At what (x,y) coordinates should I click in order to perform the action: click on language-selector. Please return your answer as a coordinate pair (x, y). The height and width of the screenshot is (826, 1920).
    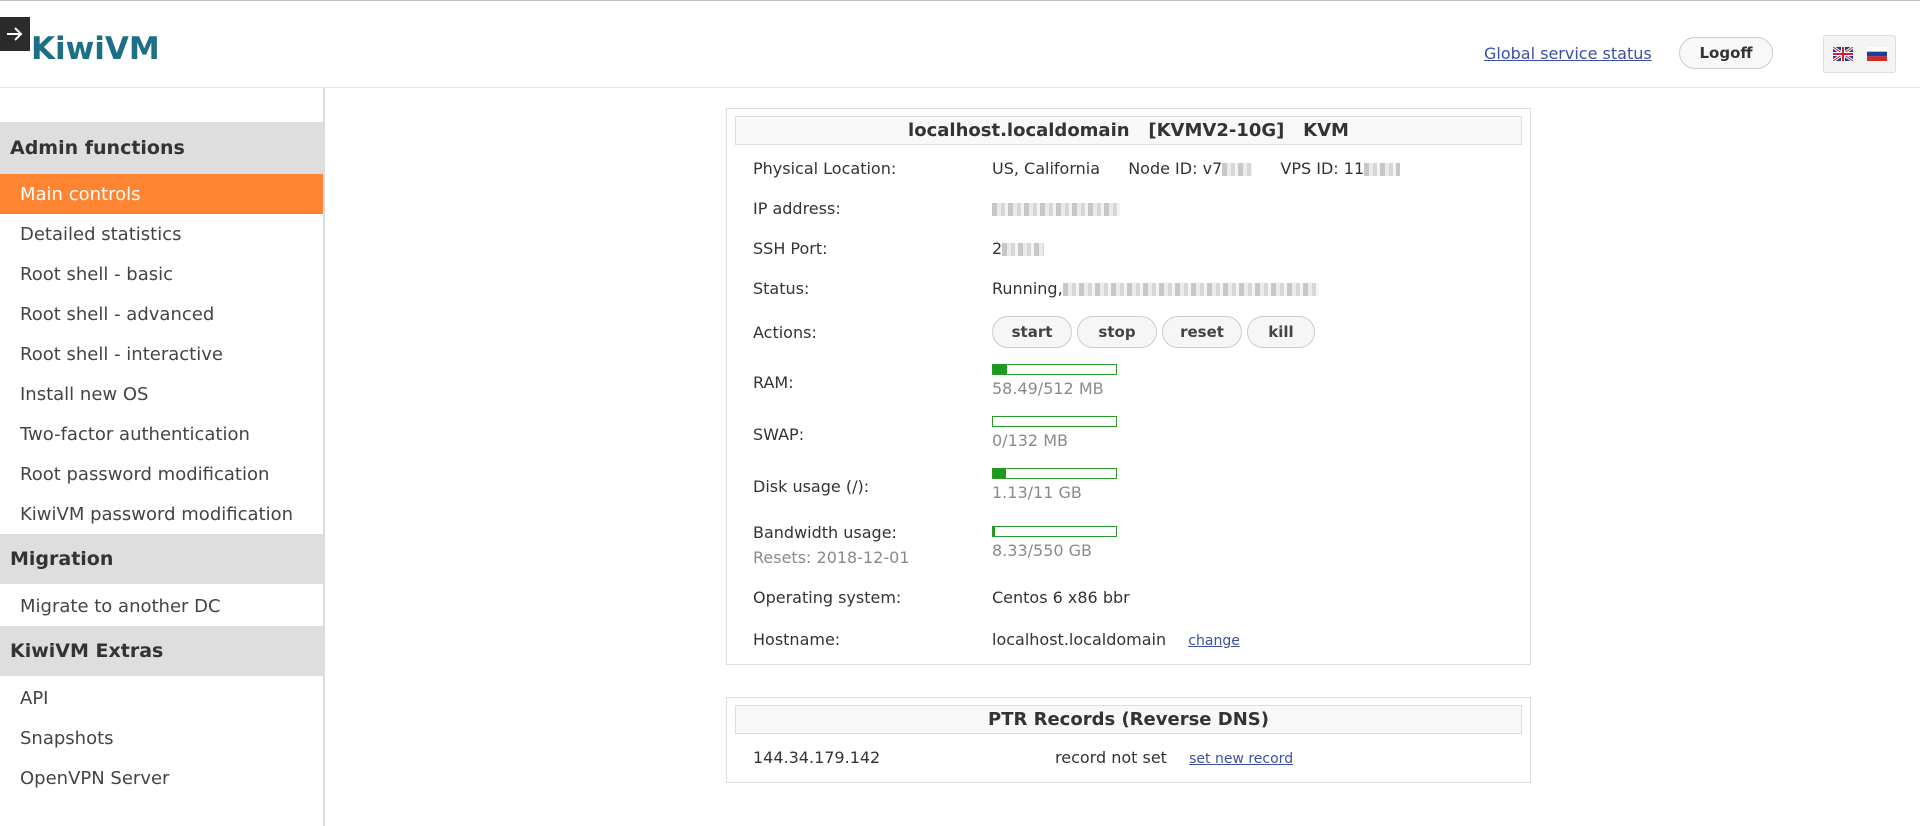
    Looking at the image, I should click on (1859, 54).